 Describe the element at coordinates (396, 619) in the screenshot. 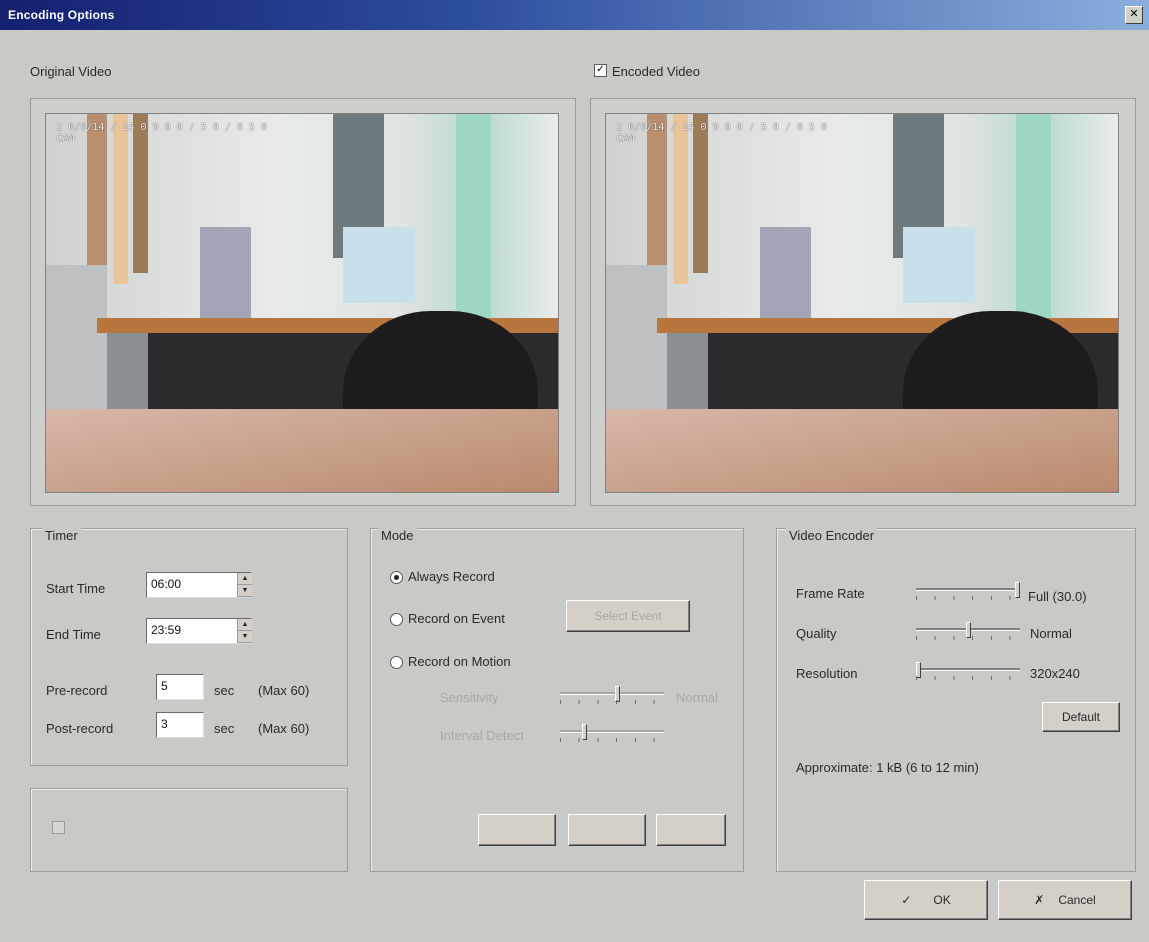

I see `record-on-event-radio` at that location.